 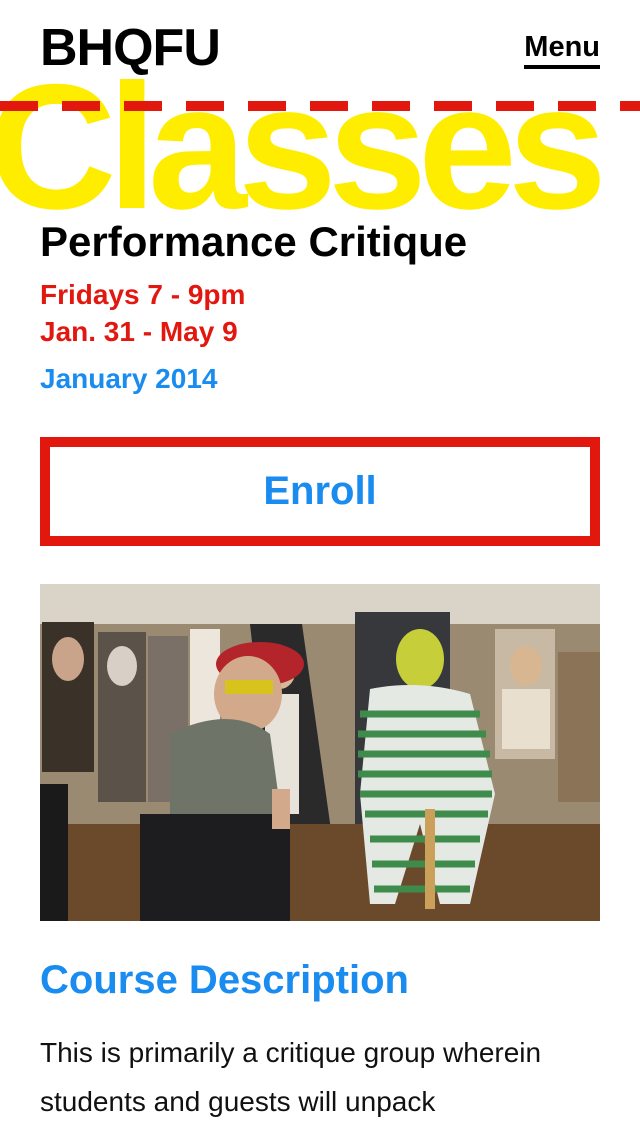 What do you see at coordinates (224, 980) in the screenshot?
I see `course-description-heading: Course Description` at bounding box center [224, 980].